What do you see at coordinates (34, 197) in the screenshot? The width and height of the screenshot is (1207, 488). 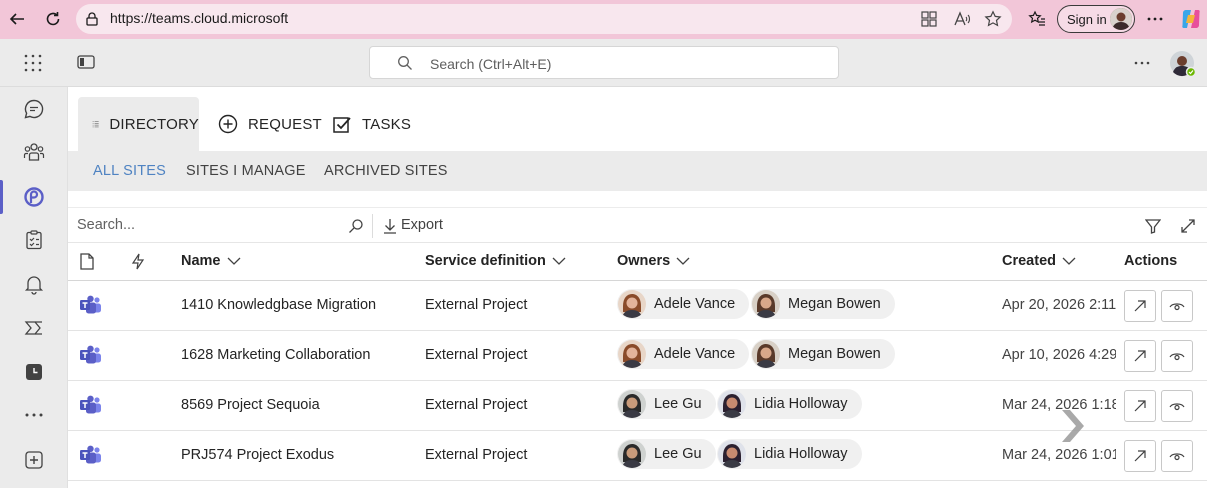 I see `provisioning-app-icon` at bounding box center [34, 197].